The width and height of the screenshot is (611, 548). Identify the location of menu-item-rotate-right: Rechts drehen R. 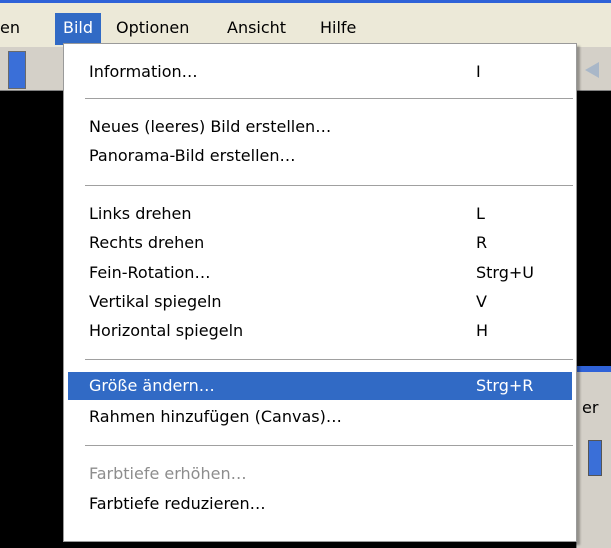
(320, 243).